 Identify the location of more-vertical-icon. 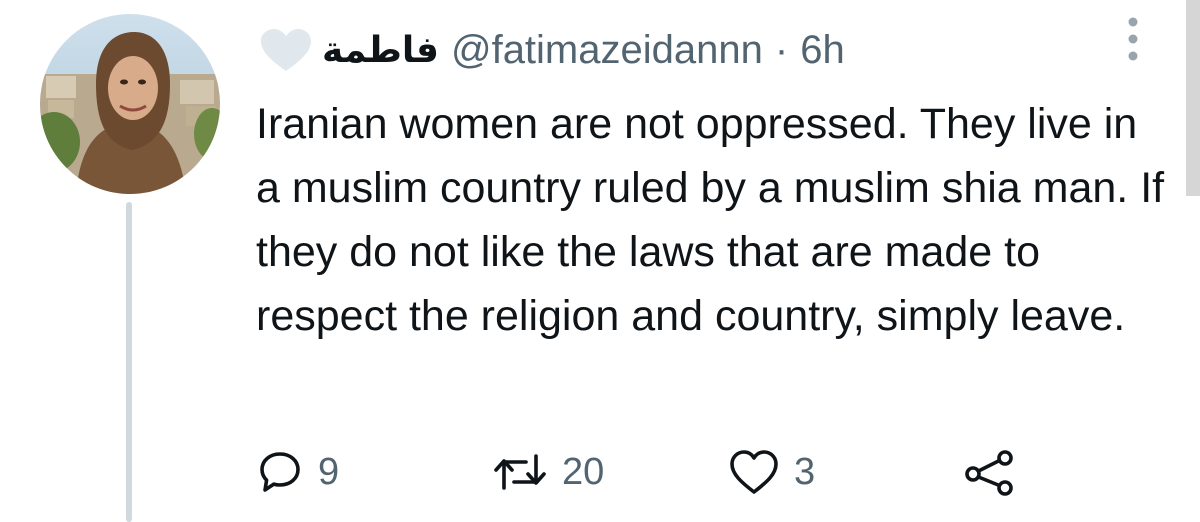
(1133, 39).